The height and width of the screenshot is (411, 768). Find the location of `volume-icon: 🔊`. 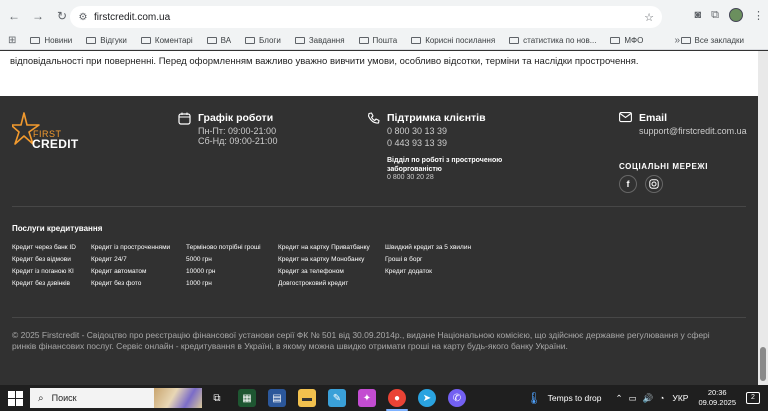

volume-icon: 🔊 is located at coordinates (648, 398).